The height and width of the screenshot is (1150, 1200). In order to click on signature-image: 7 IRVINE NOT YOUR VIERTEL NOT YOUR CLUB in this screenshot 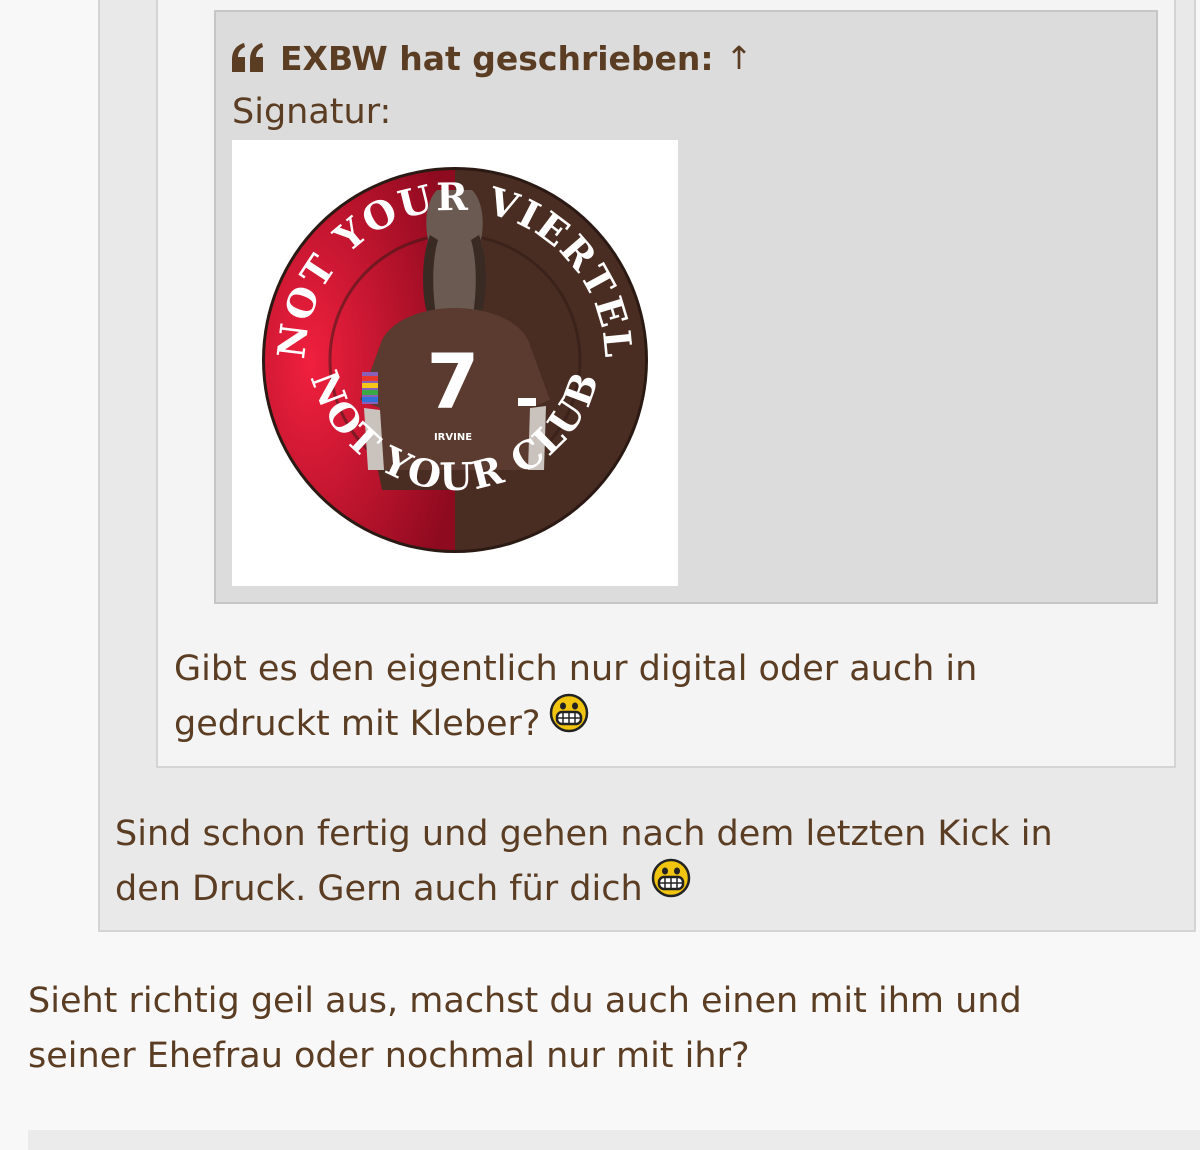, I will do `click(455, 363)`.